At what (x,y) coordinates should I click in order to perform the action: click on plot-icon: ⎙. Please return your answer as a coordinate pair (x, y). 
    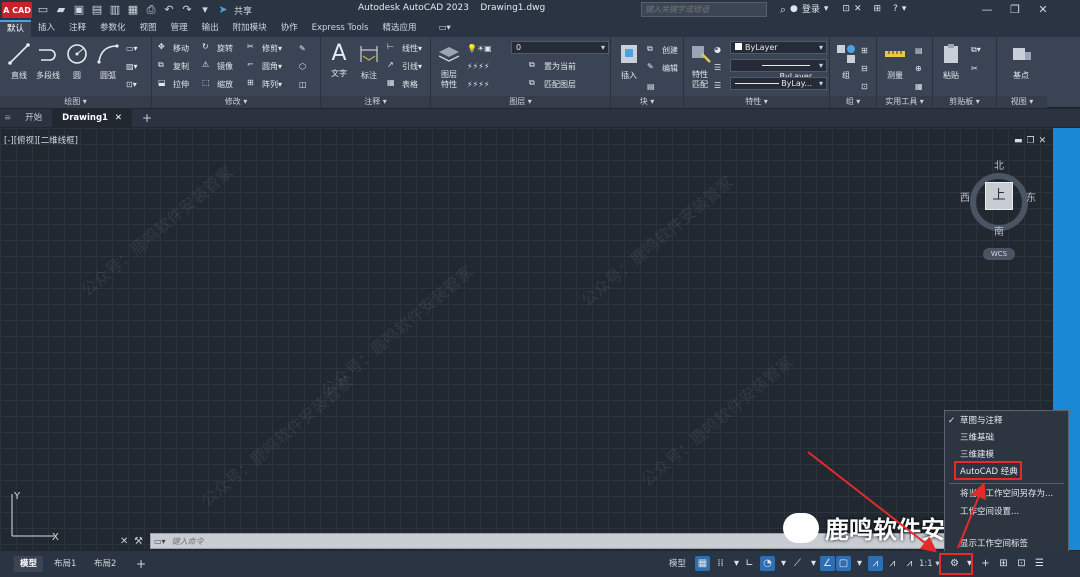
    Looking at the image, I should click on (151, 10).